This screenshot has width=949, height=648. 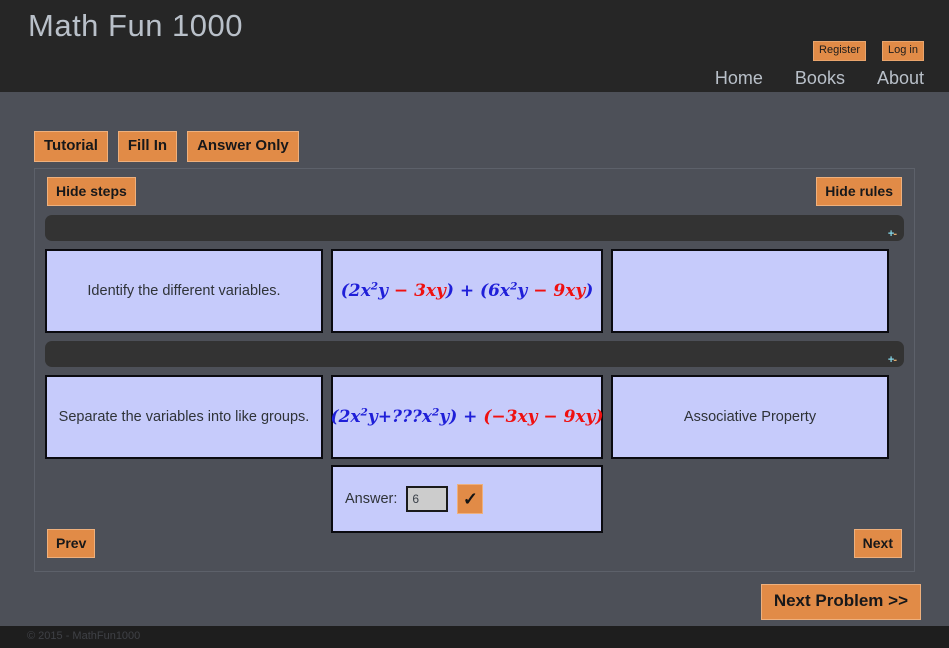 I want to click on answer-input, so click(x=427, y=499).